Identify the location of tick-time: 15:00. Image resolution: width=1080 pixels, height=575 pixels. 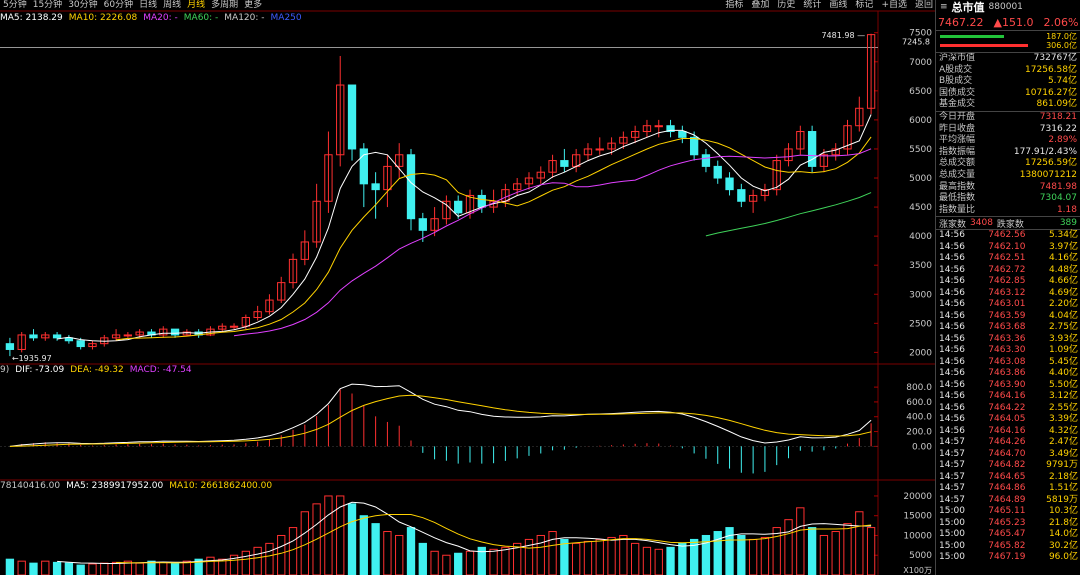
(952, 534).